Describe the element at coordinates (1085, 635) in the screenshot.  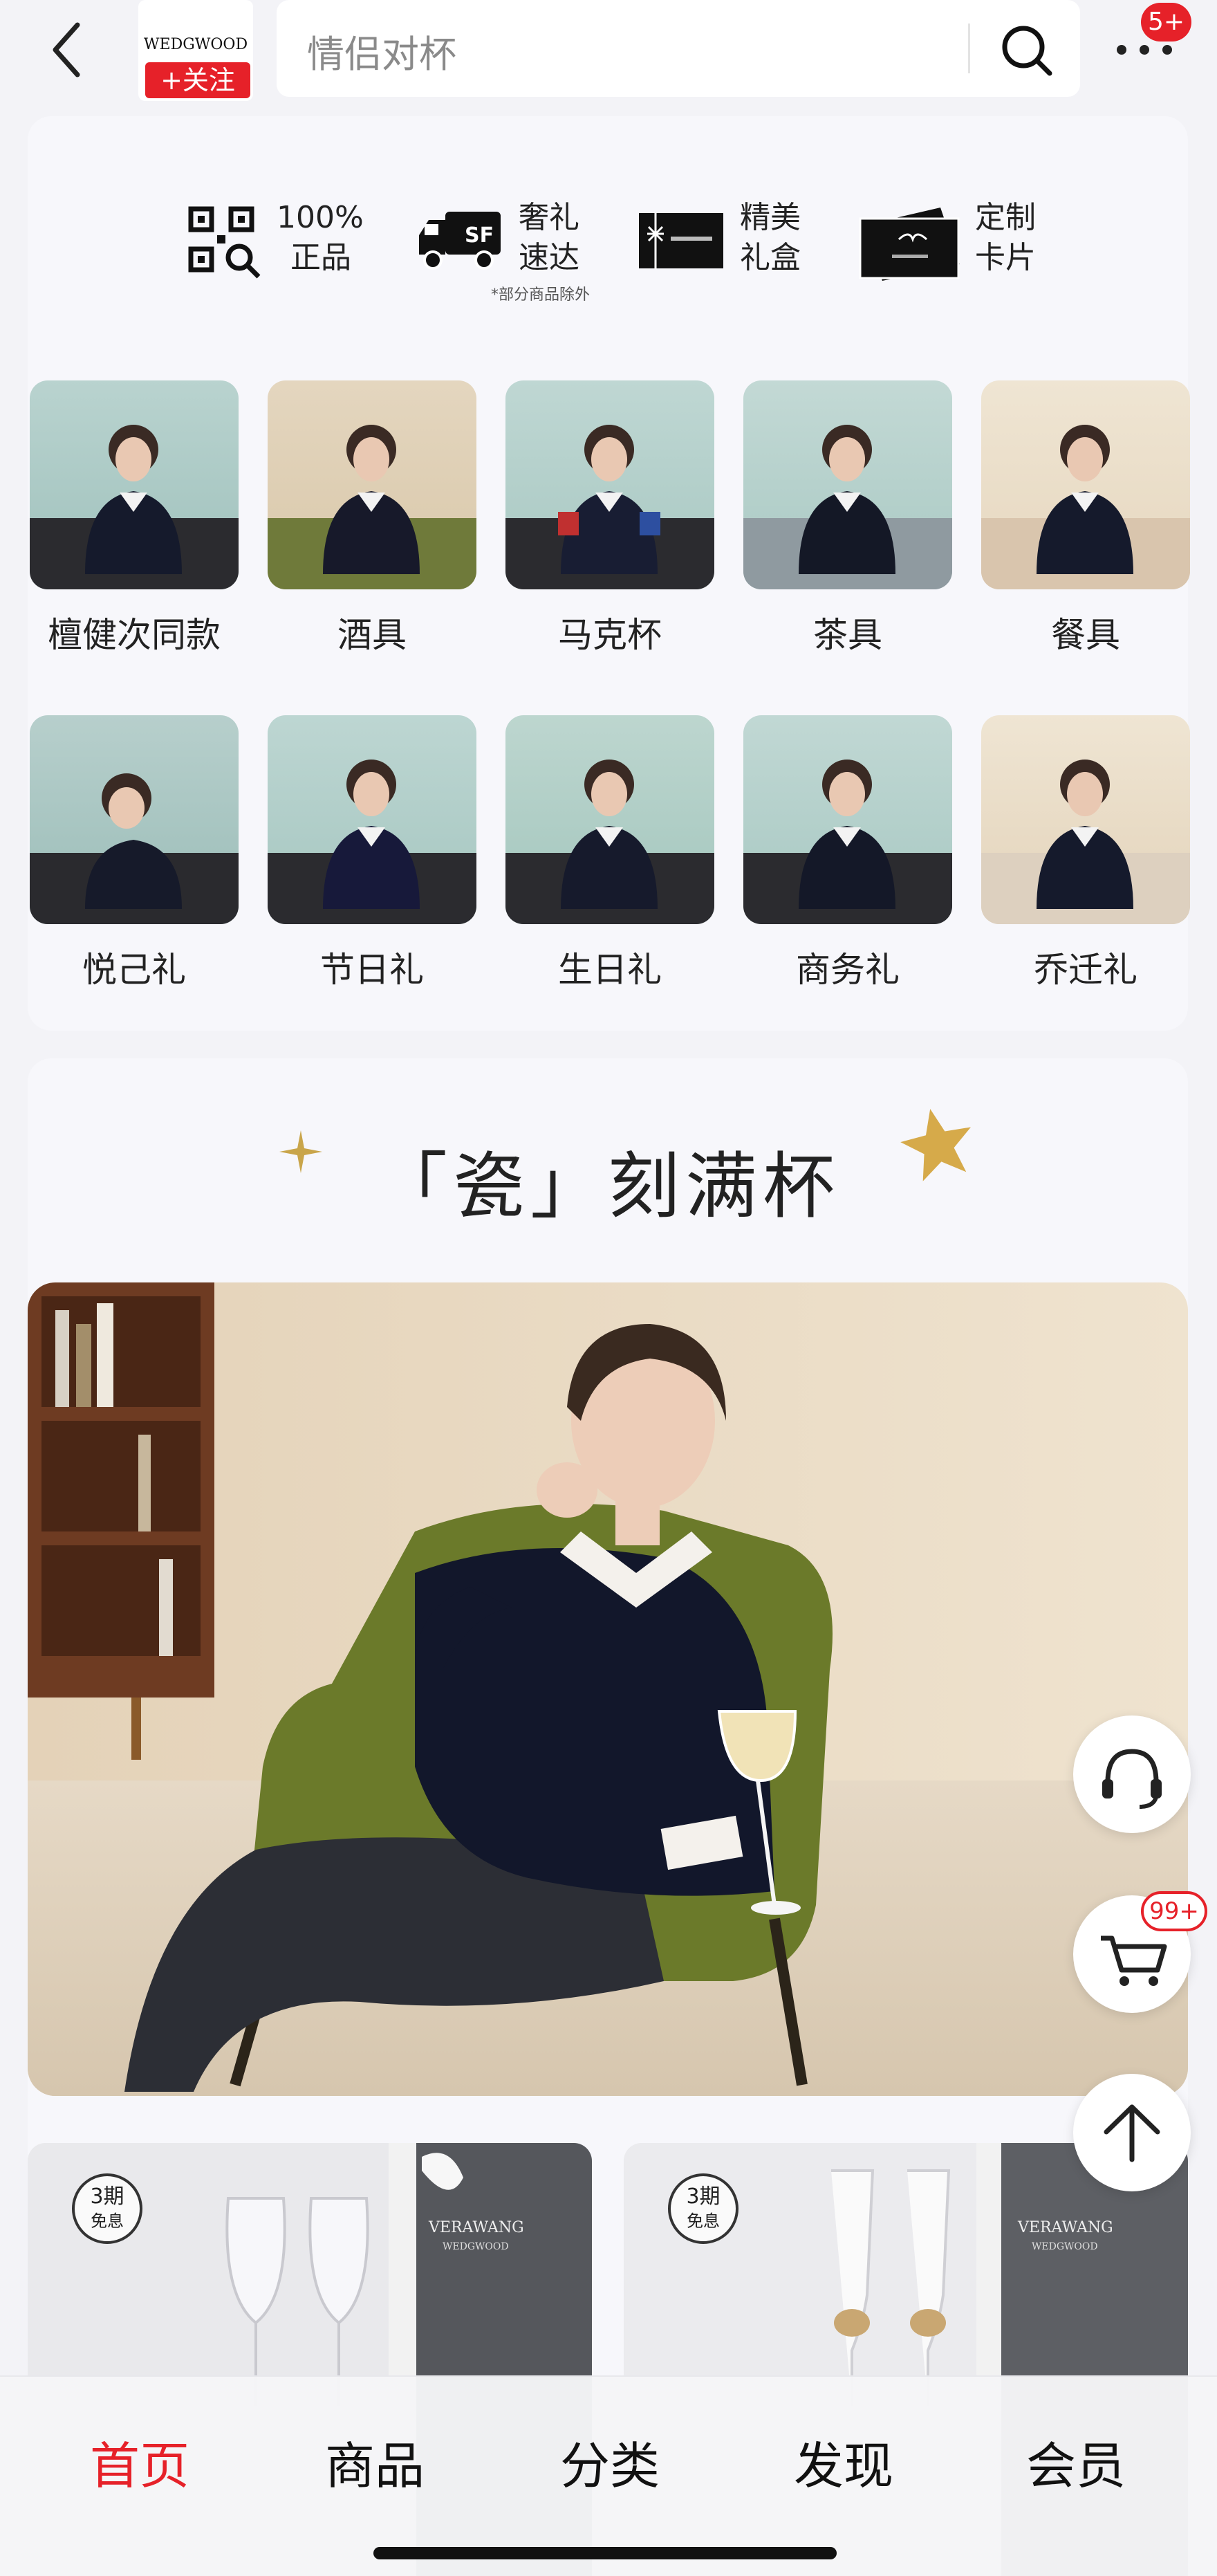
I see `category-label: 餐具` at that location.